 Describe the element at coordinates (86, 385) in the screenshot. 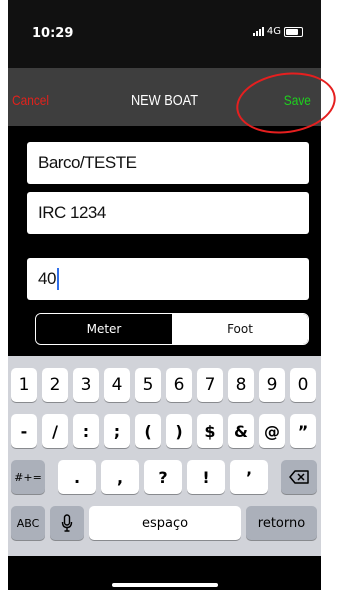

I see `key-3: 3` at that location.